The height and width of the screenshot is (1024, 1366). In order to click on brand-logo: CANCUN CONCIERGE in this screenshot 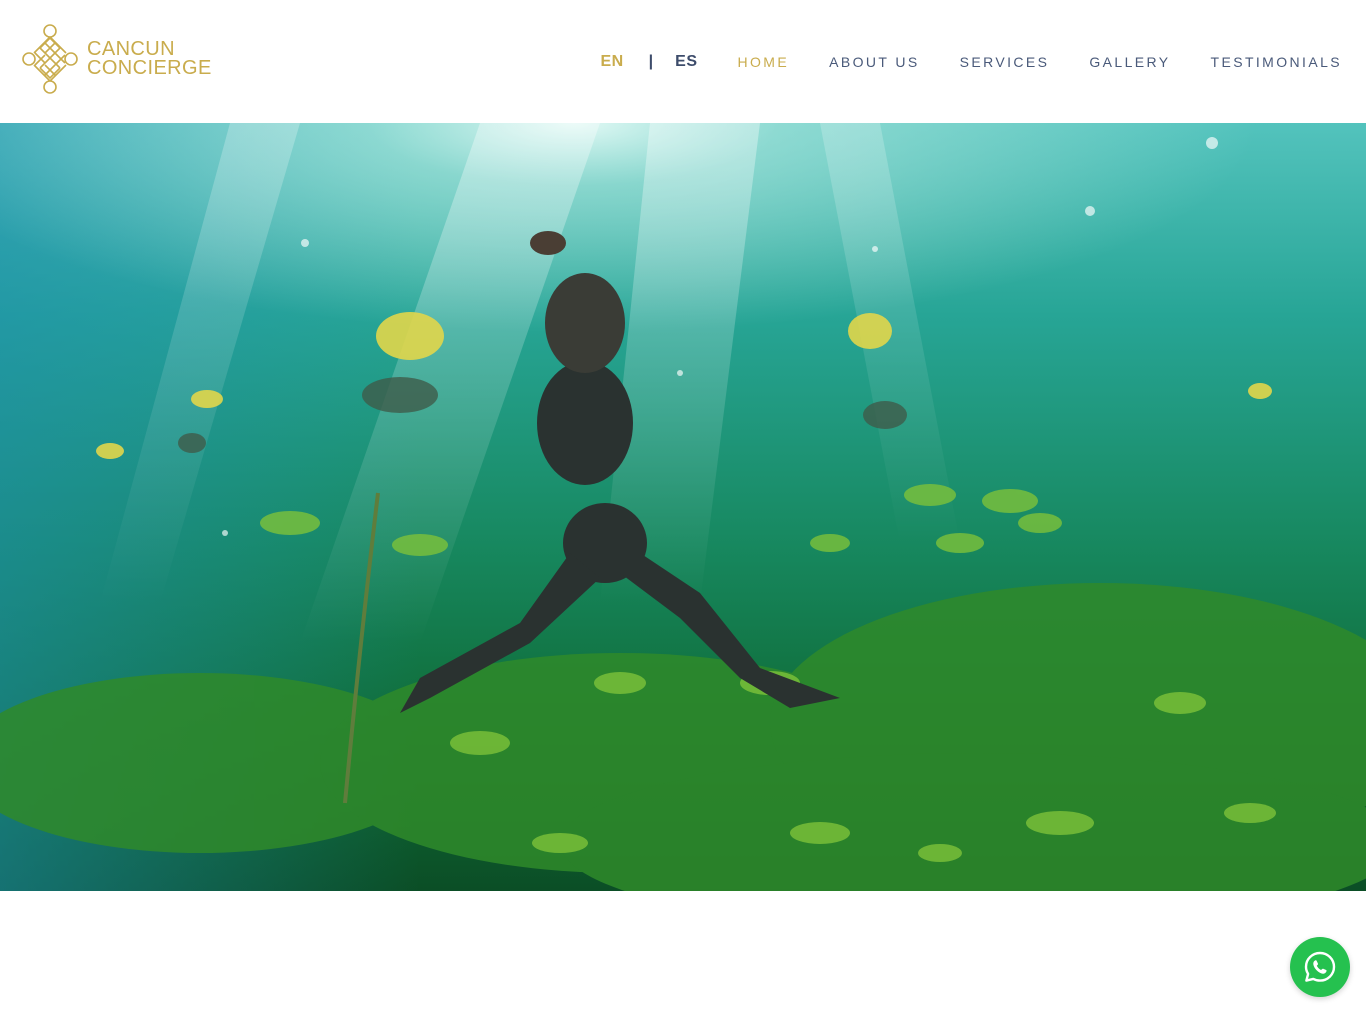, I will do `click(117, 59)`.